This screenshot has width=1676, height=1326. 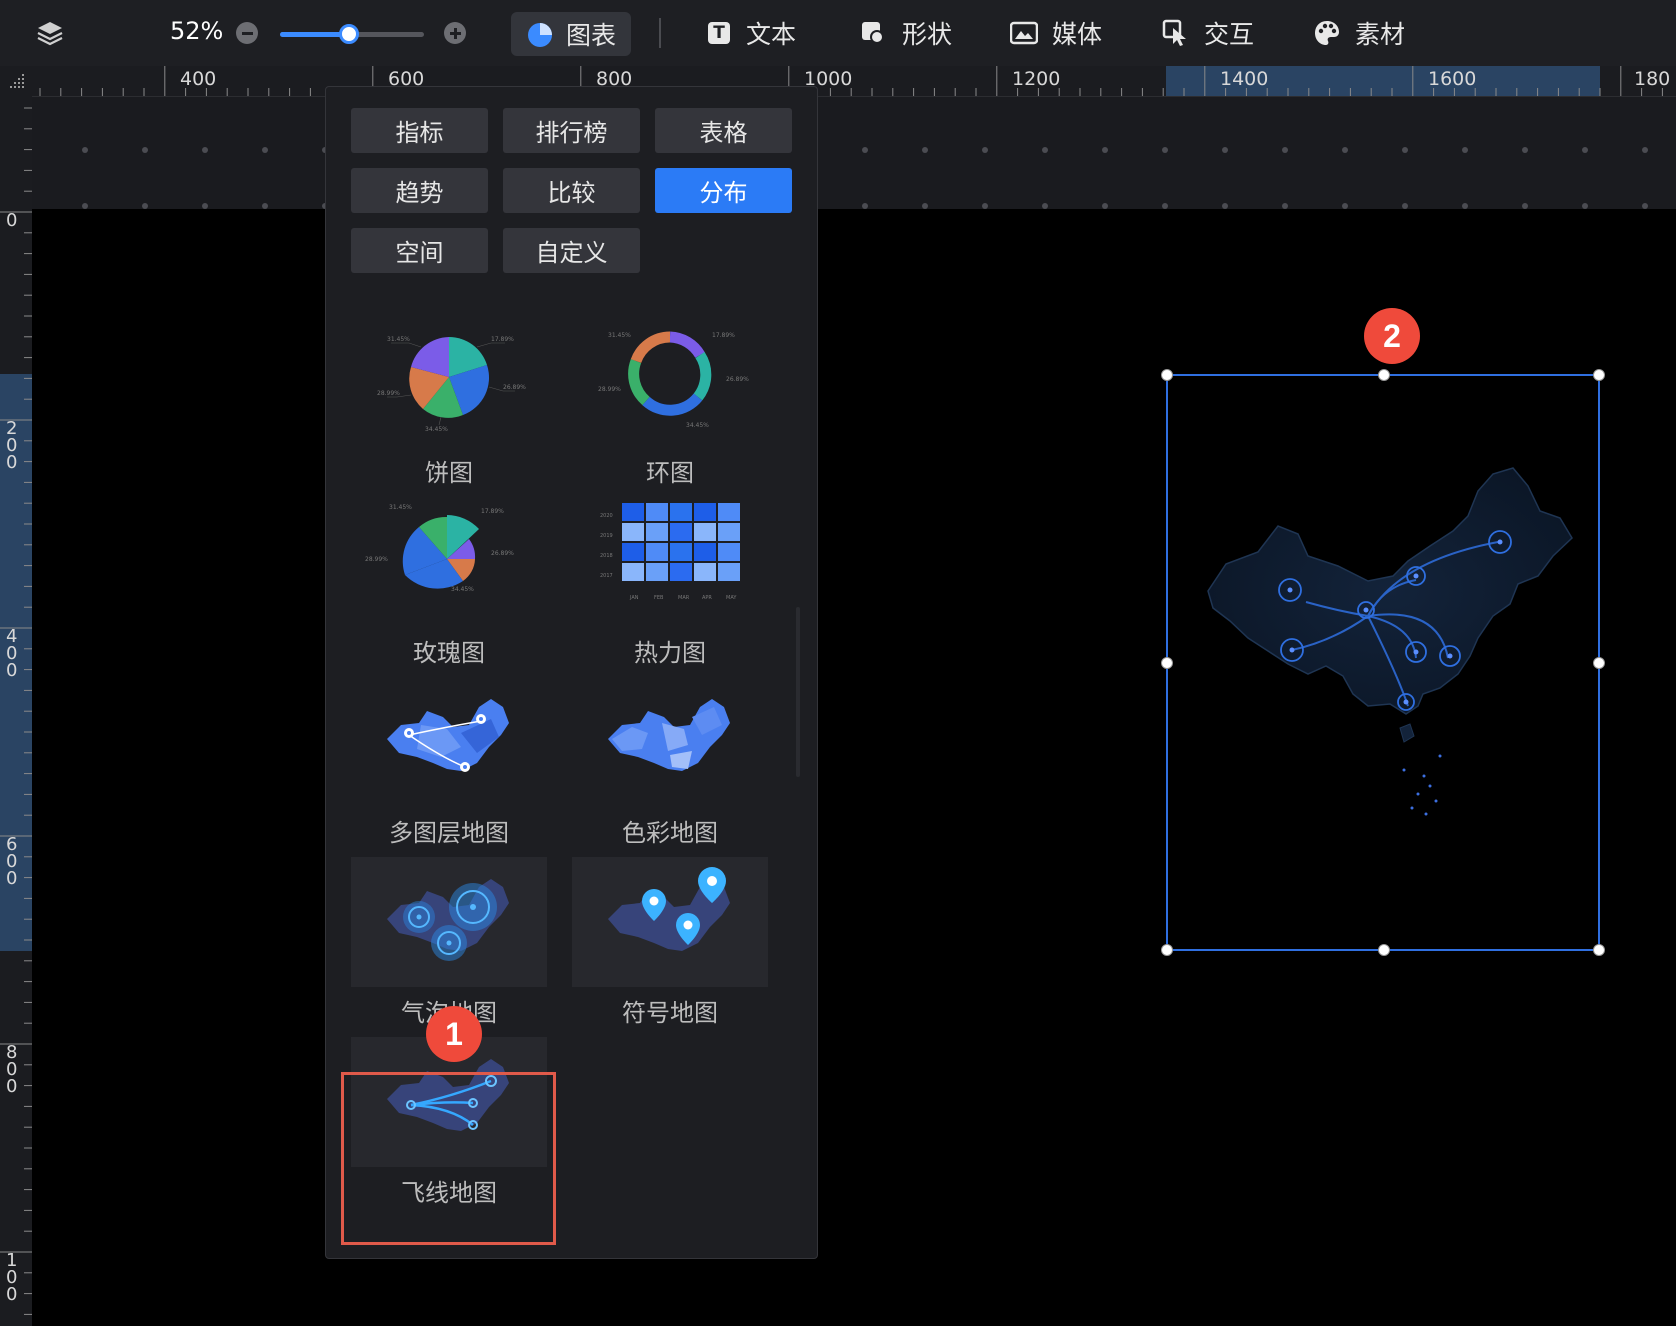 I want to click on canvas-margin-area, so click(x=854, y=153).